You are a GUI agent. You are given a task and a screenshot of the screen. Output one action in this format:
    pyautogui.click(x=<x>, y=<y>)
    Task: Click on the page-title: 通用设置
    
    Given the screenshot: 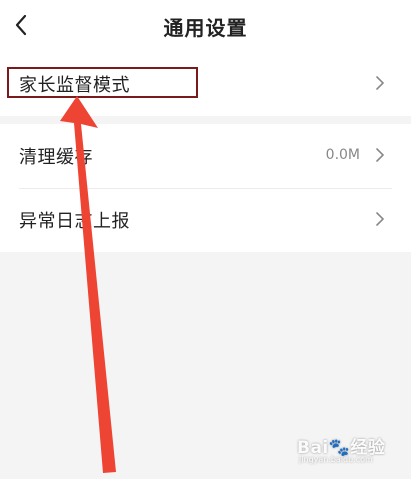 What is the action you would take?
    pyautogui.click(x=205, y=28)
    